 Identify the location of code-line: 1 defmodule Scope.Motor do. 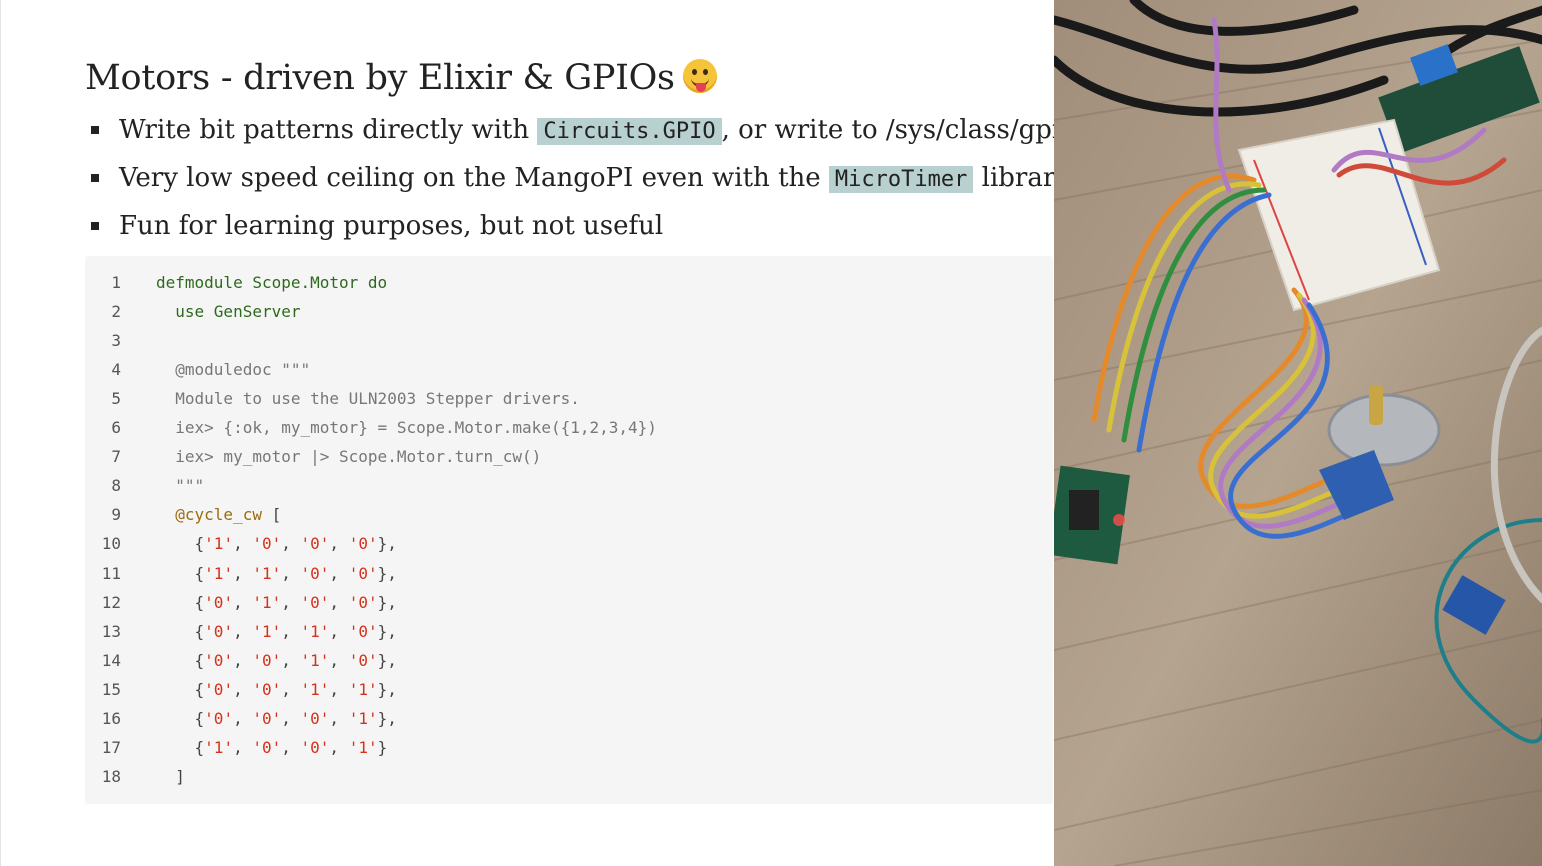
(236, 282).